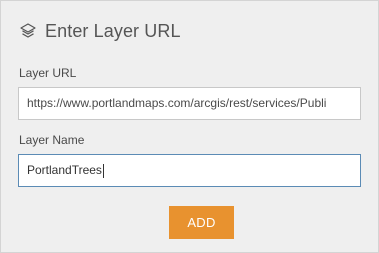 The height and width of the screenshot is (253, 379). Describe the element at coordinates (48, 73) in the screenshot. I see `layer-url-label: Layer URL` at that location.